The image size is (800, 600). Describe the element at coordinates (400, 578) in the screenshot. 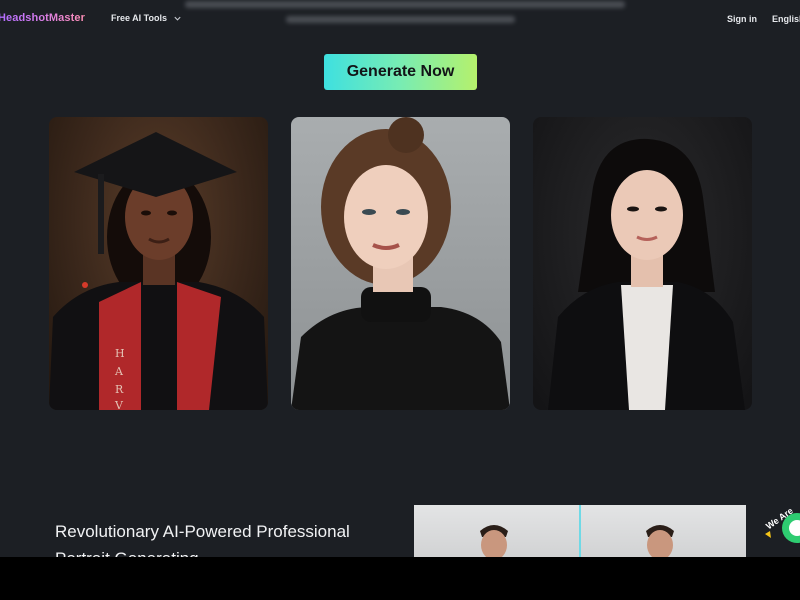

I see `black-bottom-bar` at that location.